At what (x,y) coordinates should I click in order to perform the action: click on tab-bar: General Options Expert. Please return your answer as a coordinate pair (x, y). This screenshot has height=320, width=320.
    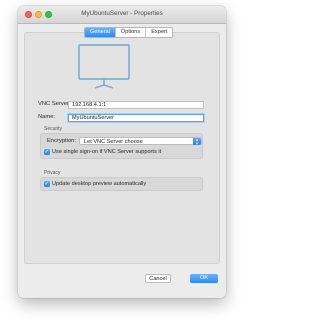
    Looking at the image, I should click on (129, 32).